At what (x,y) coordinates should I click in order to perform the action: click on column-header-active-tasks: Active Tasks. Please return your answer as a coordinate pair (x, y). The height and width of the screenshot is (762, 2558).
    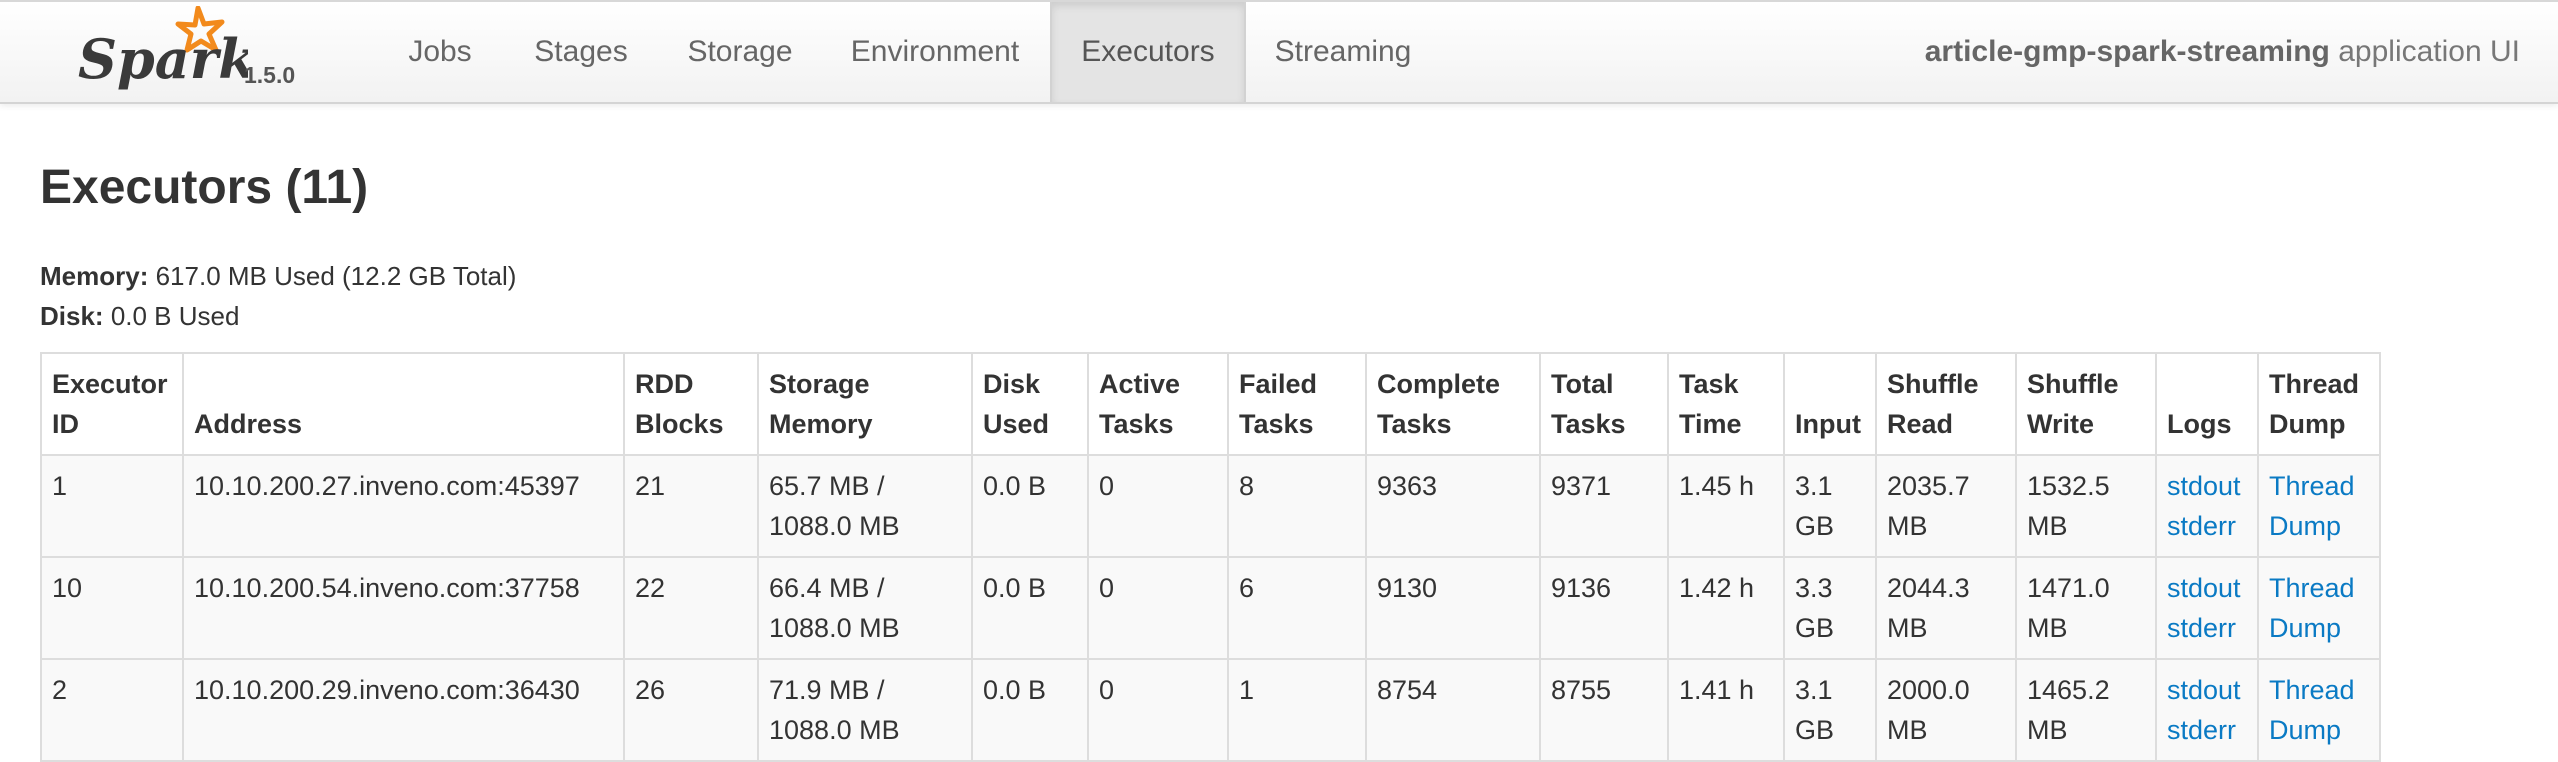
    Looking at the image, I should click on (1158, 404).